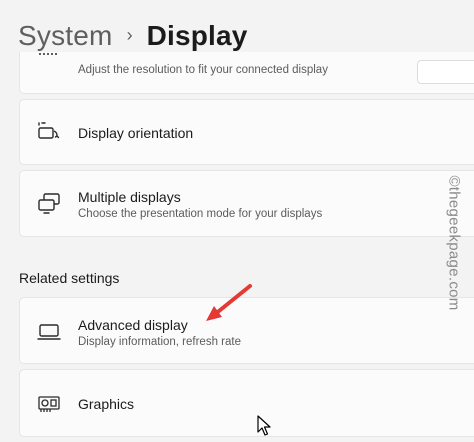 The height and width of the screenshot is (442, 474). What do you see at coordinates (49, 203) in the screenshot?
I see `multiple-displays-icon` at bounding box center [49, 203].